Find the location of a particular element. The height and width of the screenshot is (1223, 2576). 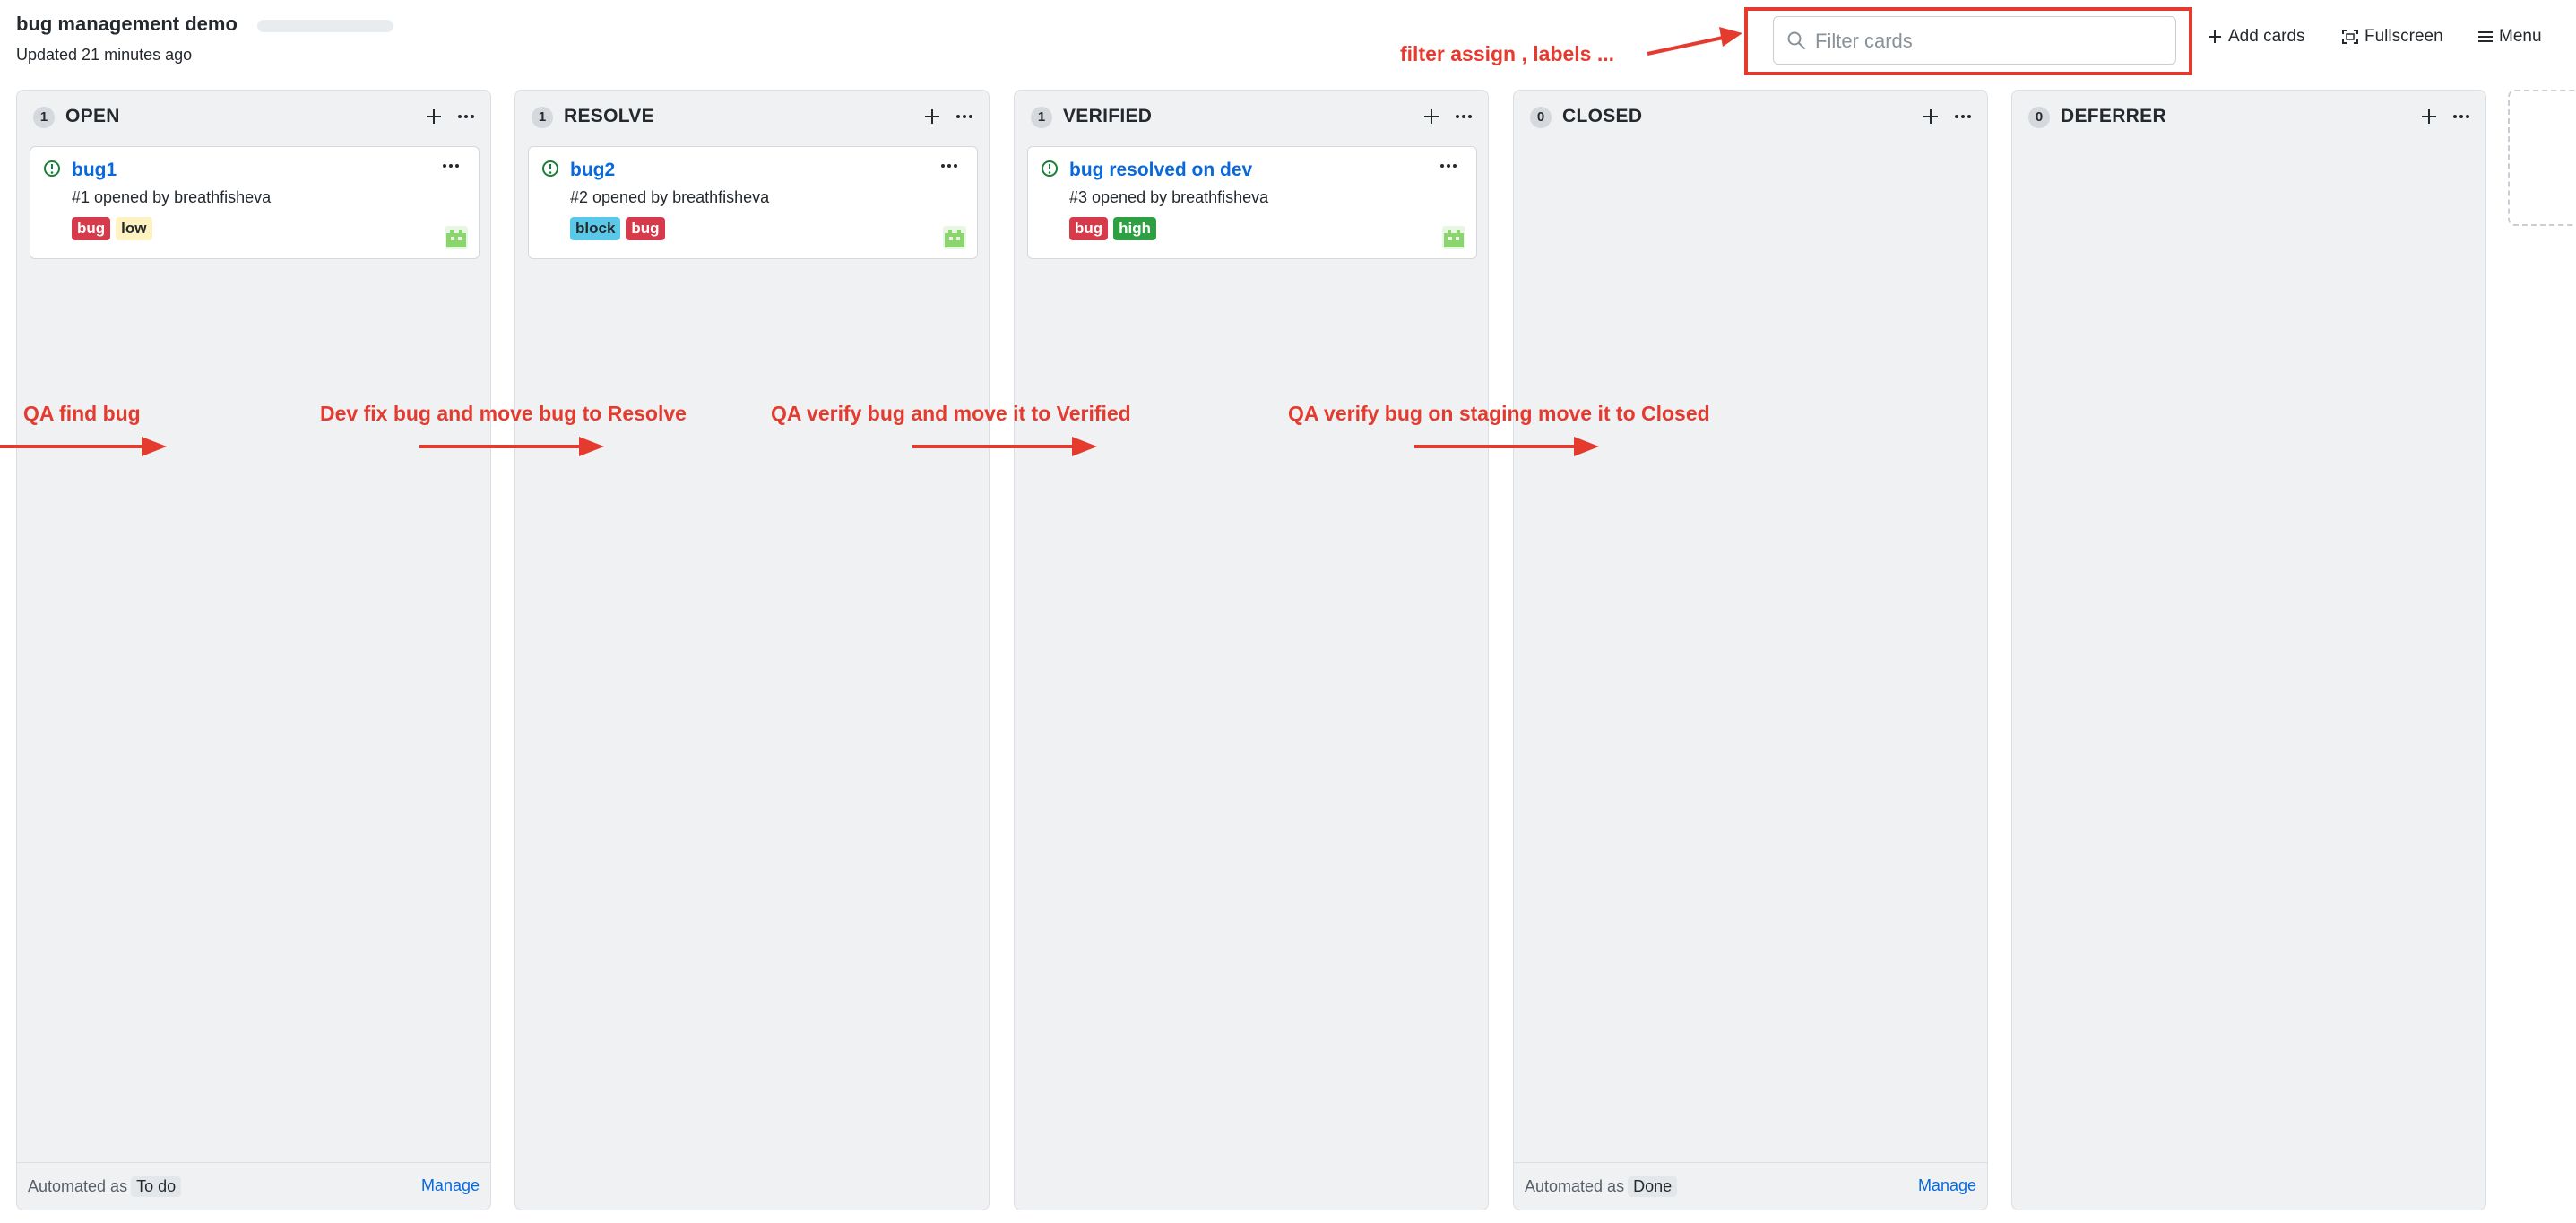

issue-title-link: bug1 is located at coordinates (94, 171).